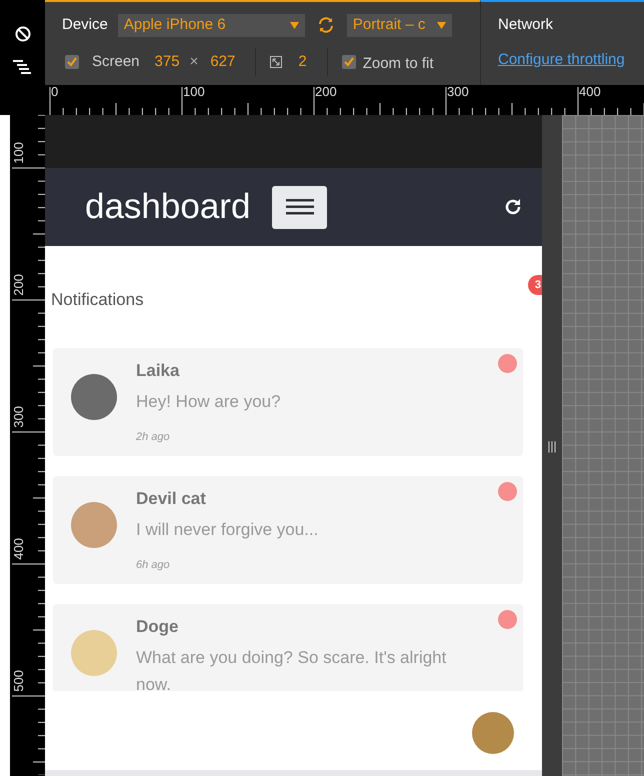 This screenshot has height=776, width=644. I want to click on sender-name: Devil cat, so click(171, 499).